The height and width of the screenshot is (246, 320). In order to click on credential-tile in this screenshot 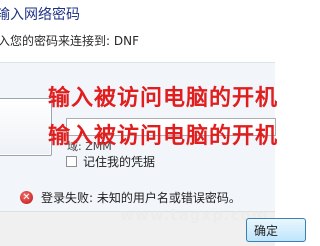, I will do `click(26, 127)`.